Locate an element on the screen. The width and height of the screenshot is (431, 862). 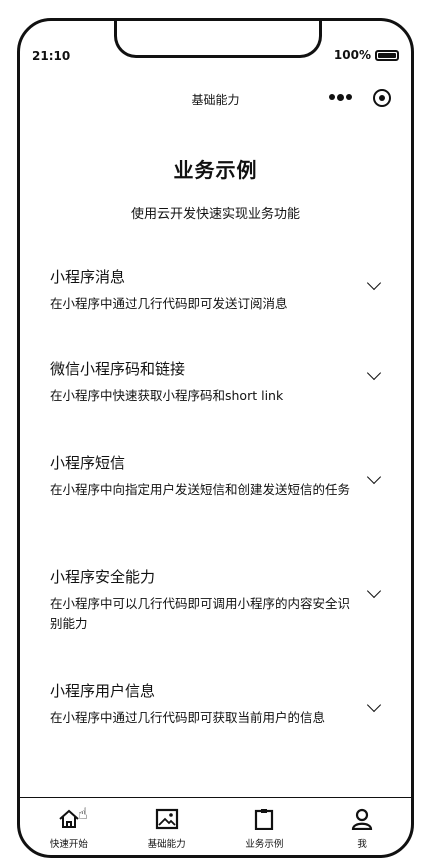
item-desc: 在小程序中通过几行代码即可发送订阅消息 is located at coordinates (169, 303).